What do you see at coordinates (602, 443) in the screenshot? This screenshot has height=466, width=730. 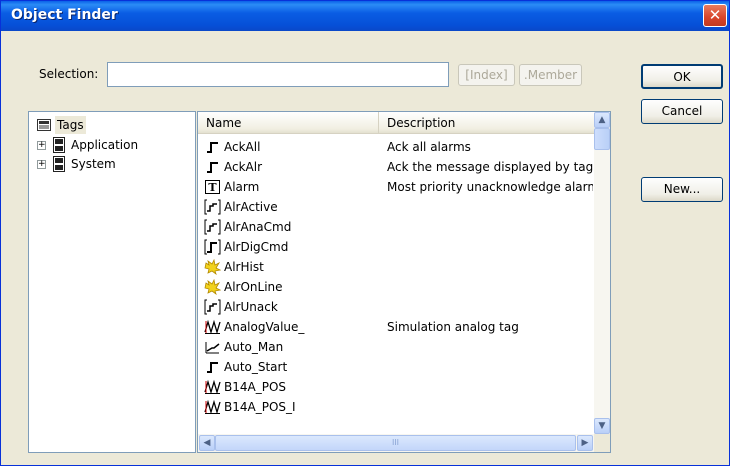 I see `scroll-corner` at bounding box center [602, 443].